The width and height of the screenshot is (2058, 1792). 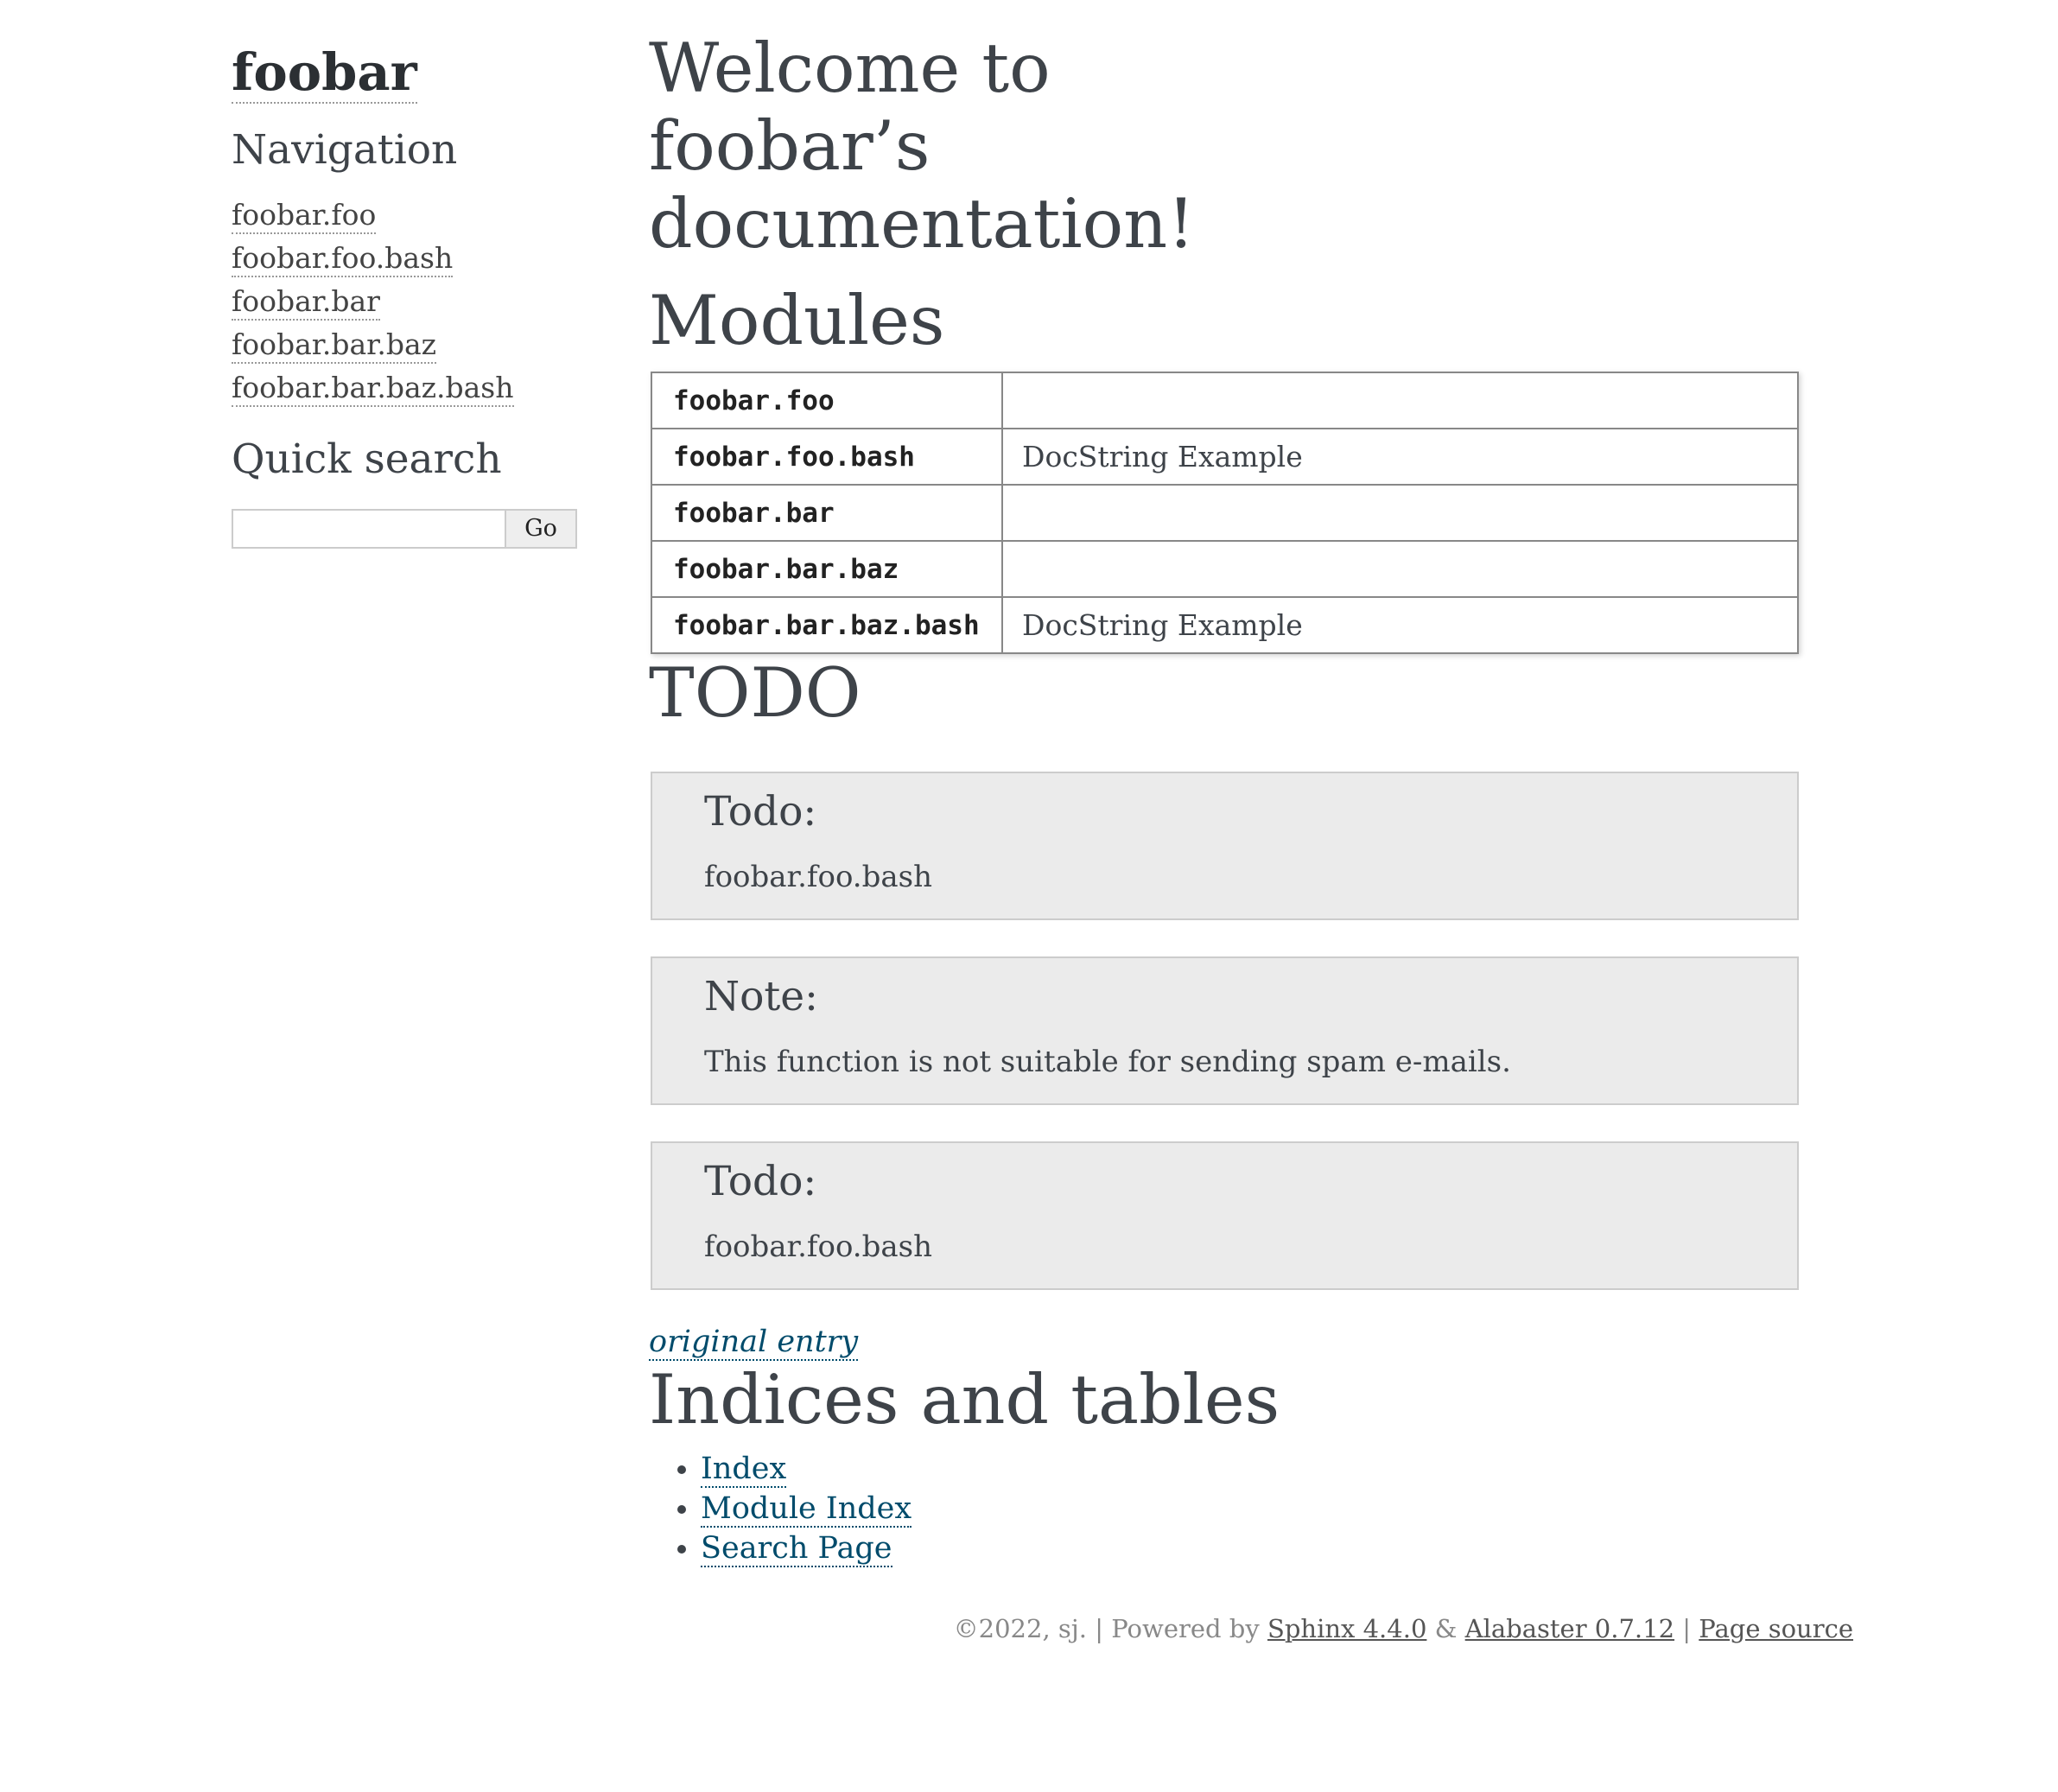 What do you see at coordinates (1569, 1628) in the screenshot?
I see `alabaster-link: Alabaster 0.7.12` at bounding box center [1569, 1628].